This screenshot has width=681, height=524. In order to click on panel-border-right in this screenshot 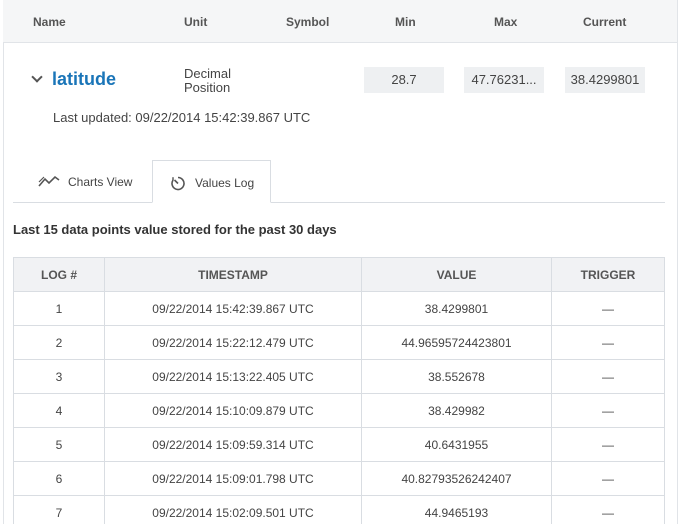, I will do `click(677, 262)`.